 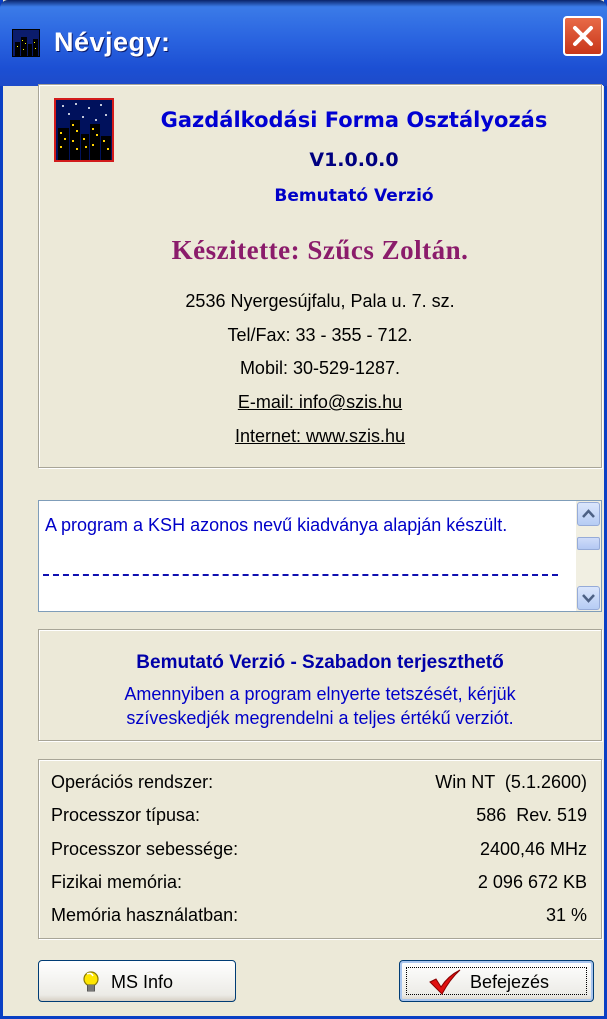 I want to click on ms-info-button: MS Info, so click(x=137, y=981).